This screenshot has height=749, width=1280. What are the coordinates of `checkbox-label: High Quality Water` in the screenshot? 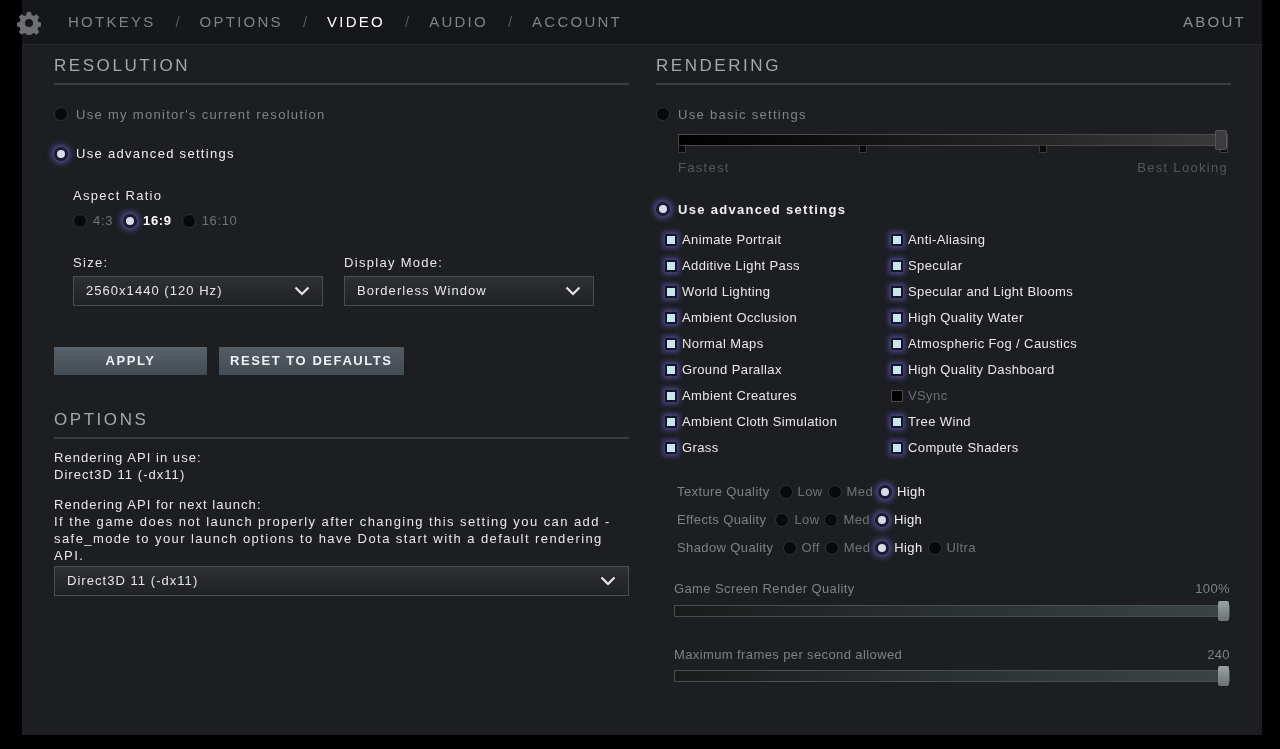 It's located at (966, 318).